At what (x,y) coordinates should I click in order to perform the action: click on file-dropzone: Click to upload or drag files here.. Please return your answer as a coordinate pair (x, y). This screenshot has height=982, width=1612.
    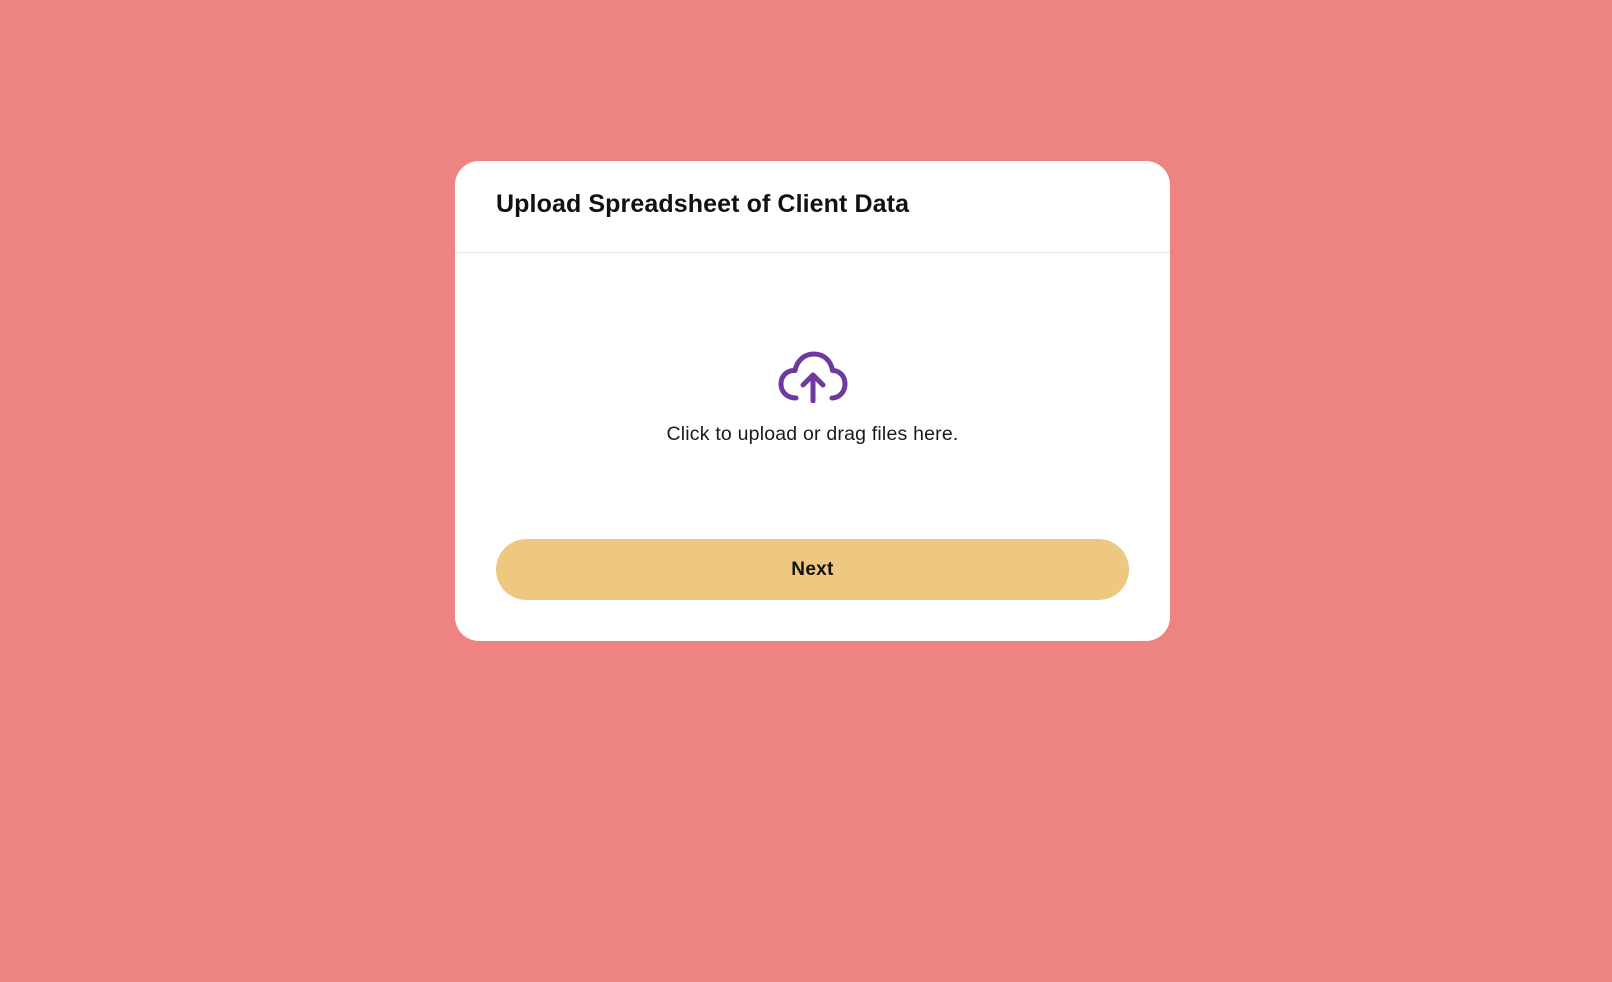
    Looking at the image, I should click on (812, 431).